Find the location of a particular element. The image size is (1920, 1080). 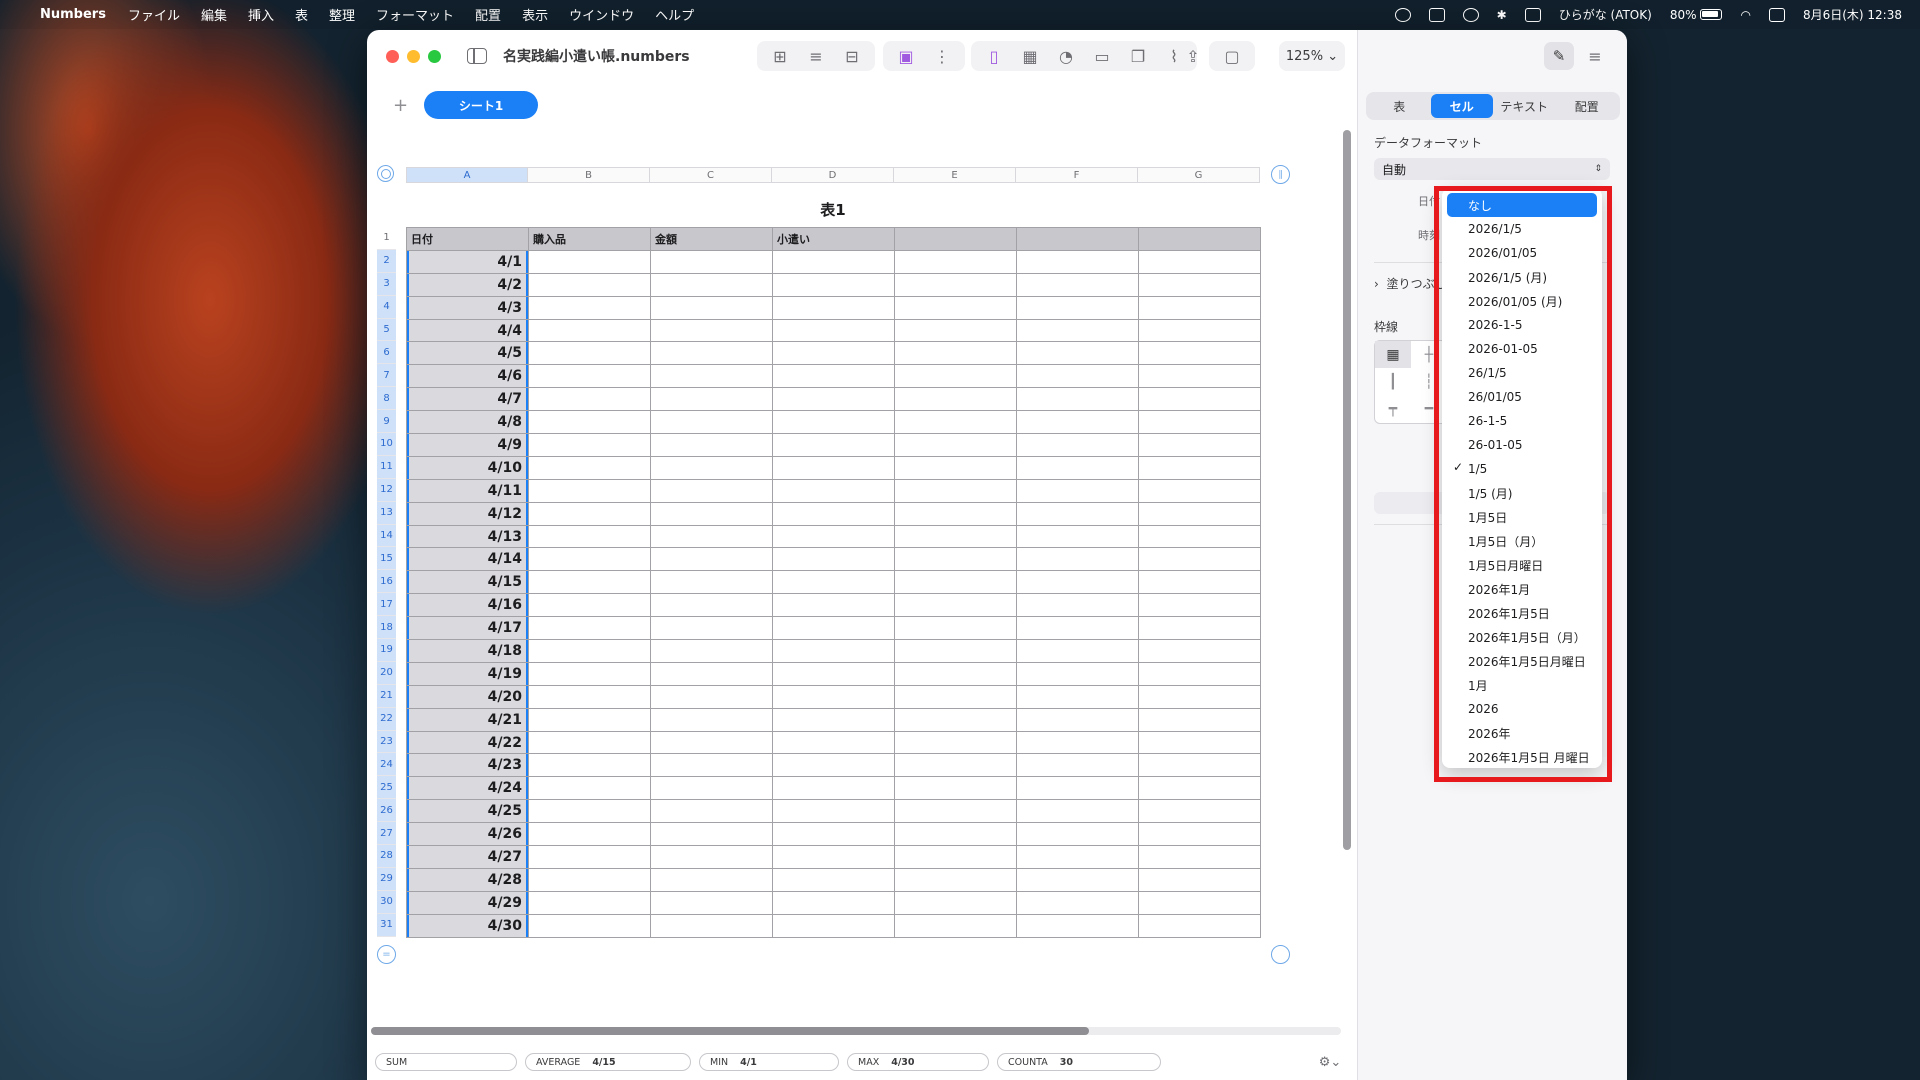

menu-table: 表 is located at coordinates (301, 14).